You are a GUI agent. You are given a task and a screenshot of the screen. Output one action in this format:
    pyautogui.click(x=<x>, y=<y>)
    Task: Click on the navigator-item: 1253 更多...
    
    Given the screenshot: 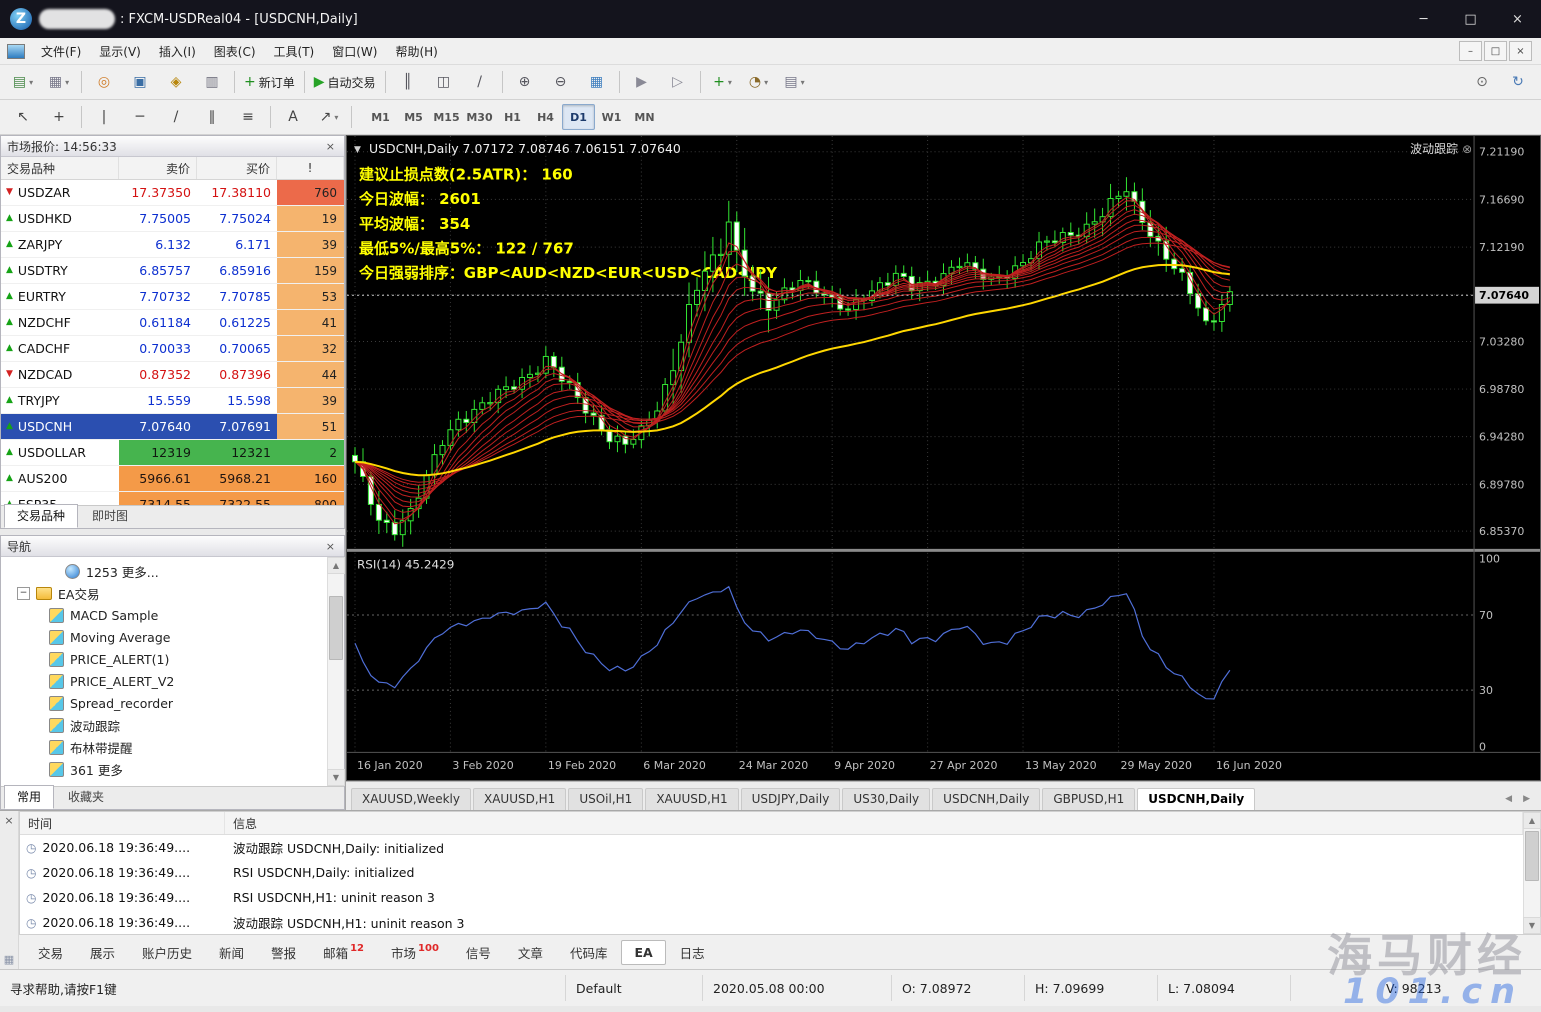 What is the action you would take?
    pyautogui.click(x=164, y=571)
    